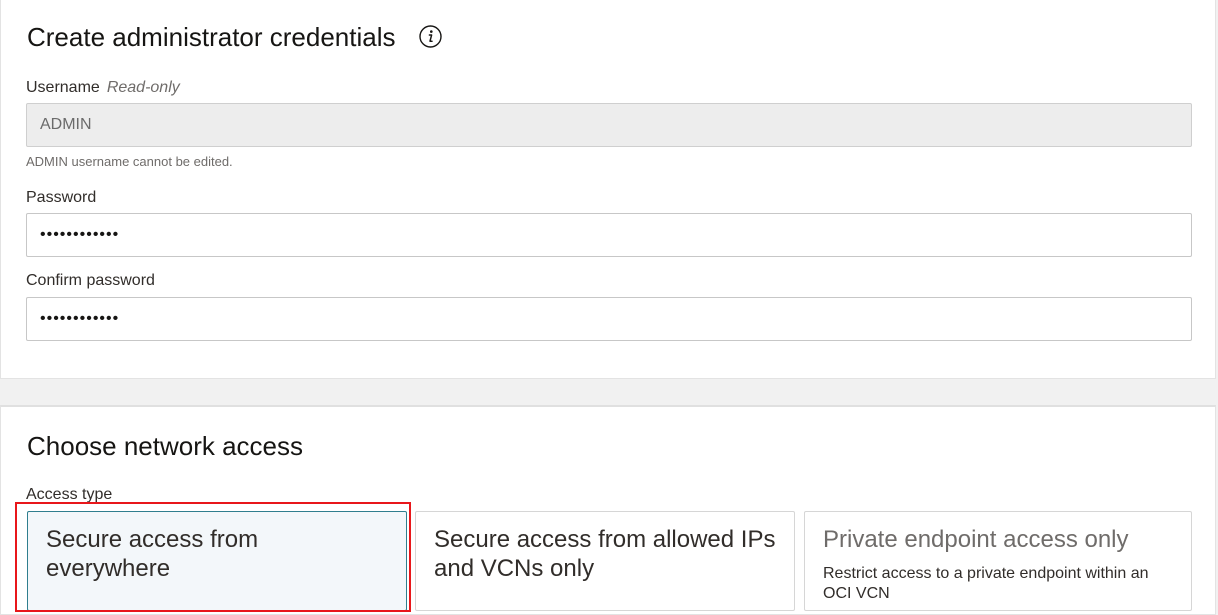  I want to click on credentials-title: Create administrator credentials, so click(211, 37).